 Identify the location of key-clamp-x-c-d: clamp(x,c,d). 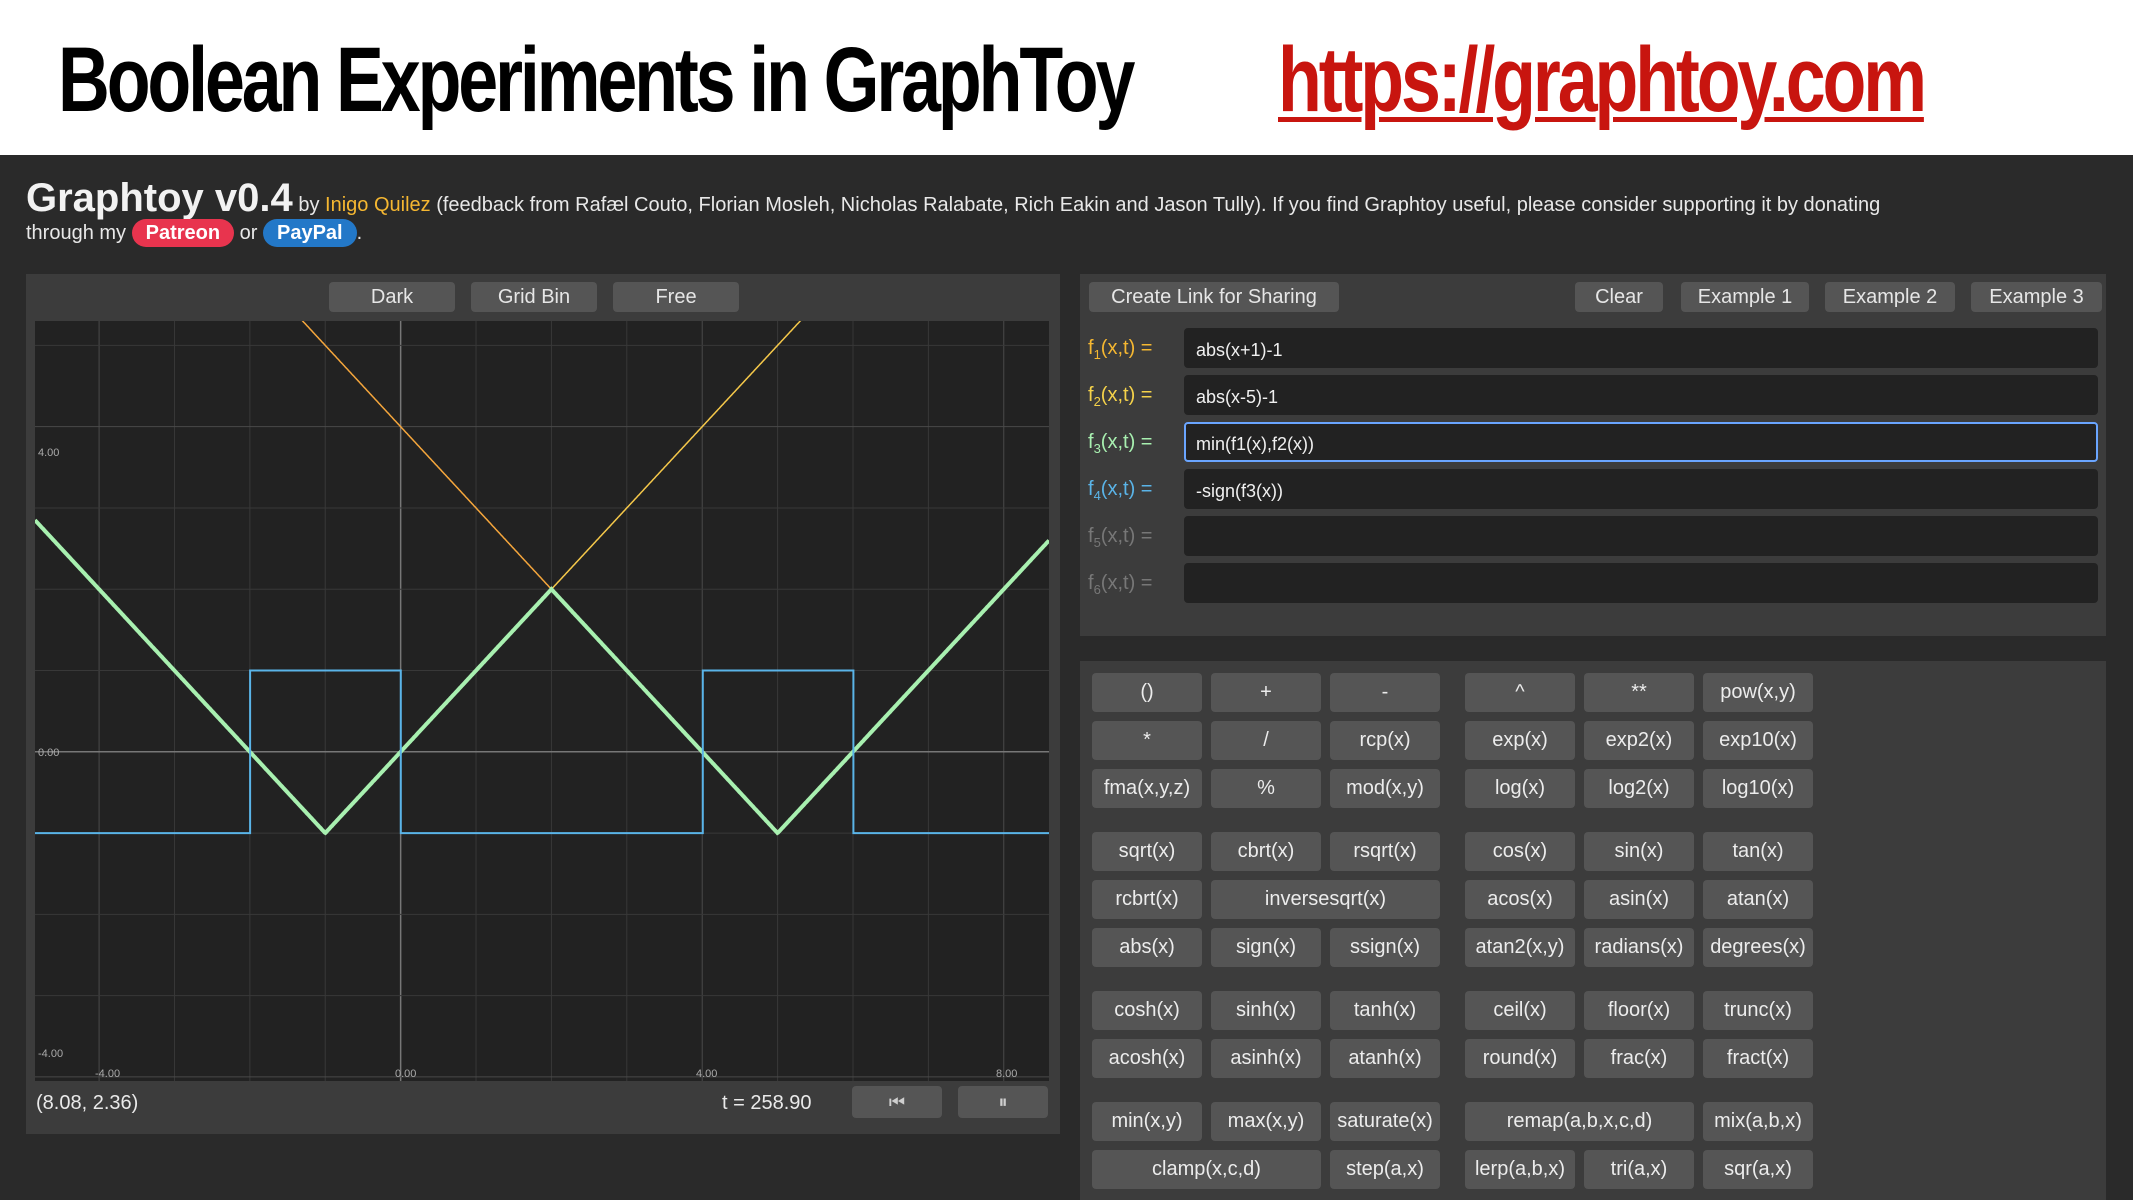
(1206, 1169).